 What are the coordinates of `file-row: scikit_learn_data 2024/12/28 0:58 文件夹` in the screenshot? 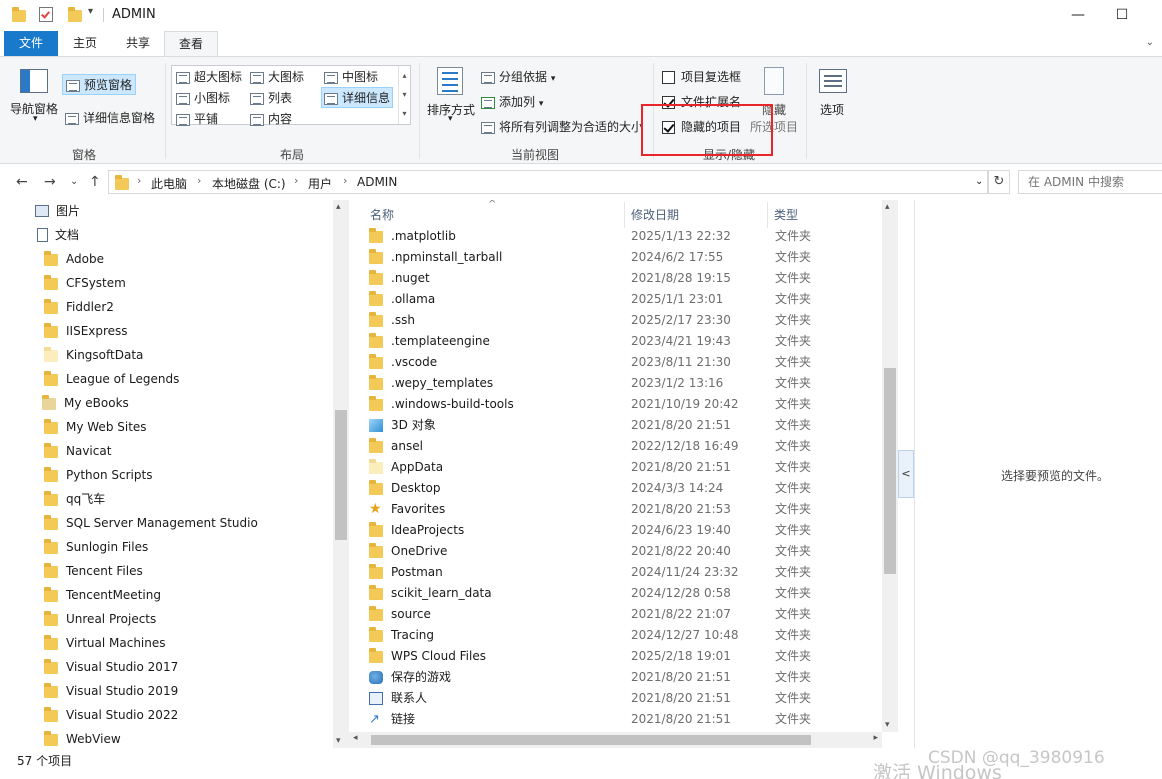 It's located at (619, 593).